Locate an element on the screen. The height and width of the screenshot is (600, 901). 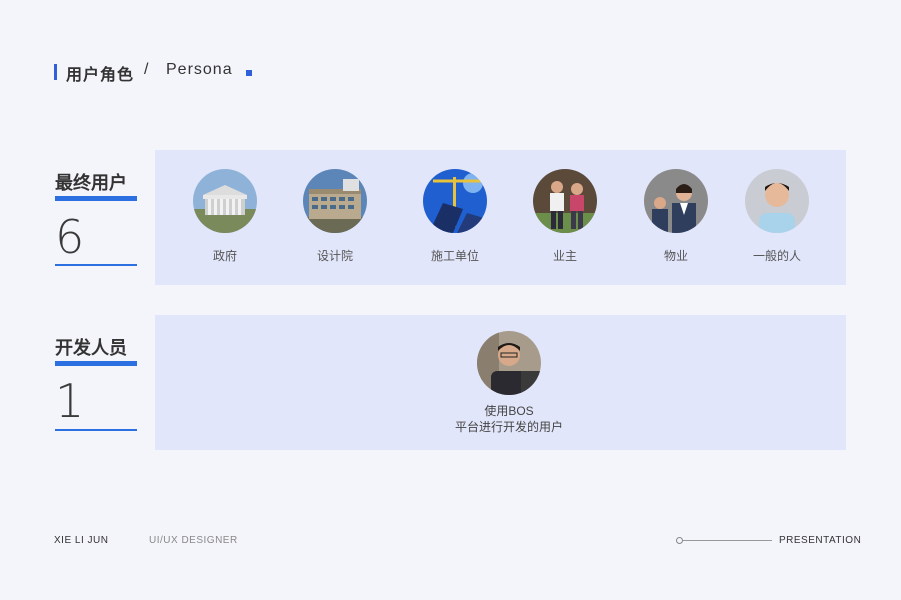
persona-label: 一般的人 is located at coordinates (776, 256).